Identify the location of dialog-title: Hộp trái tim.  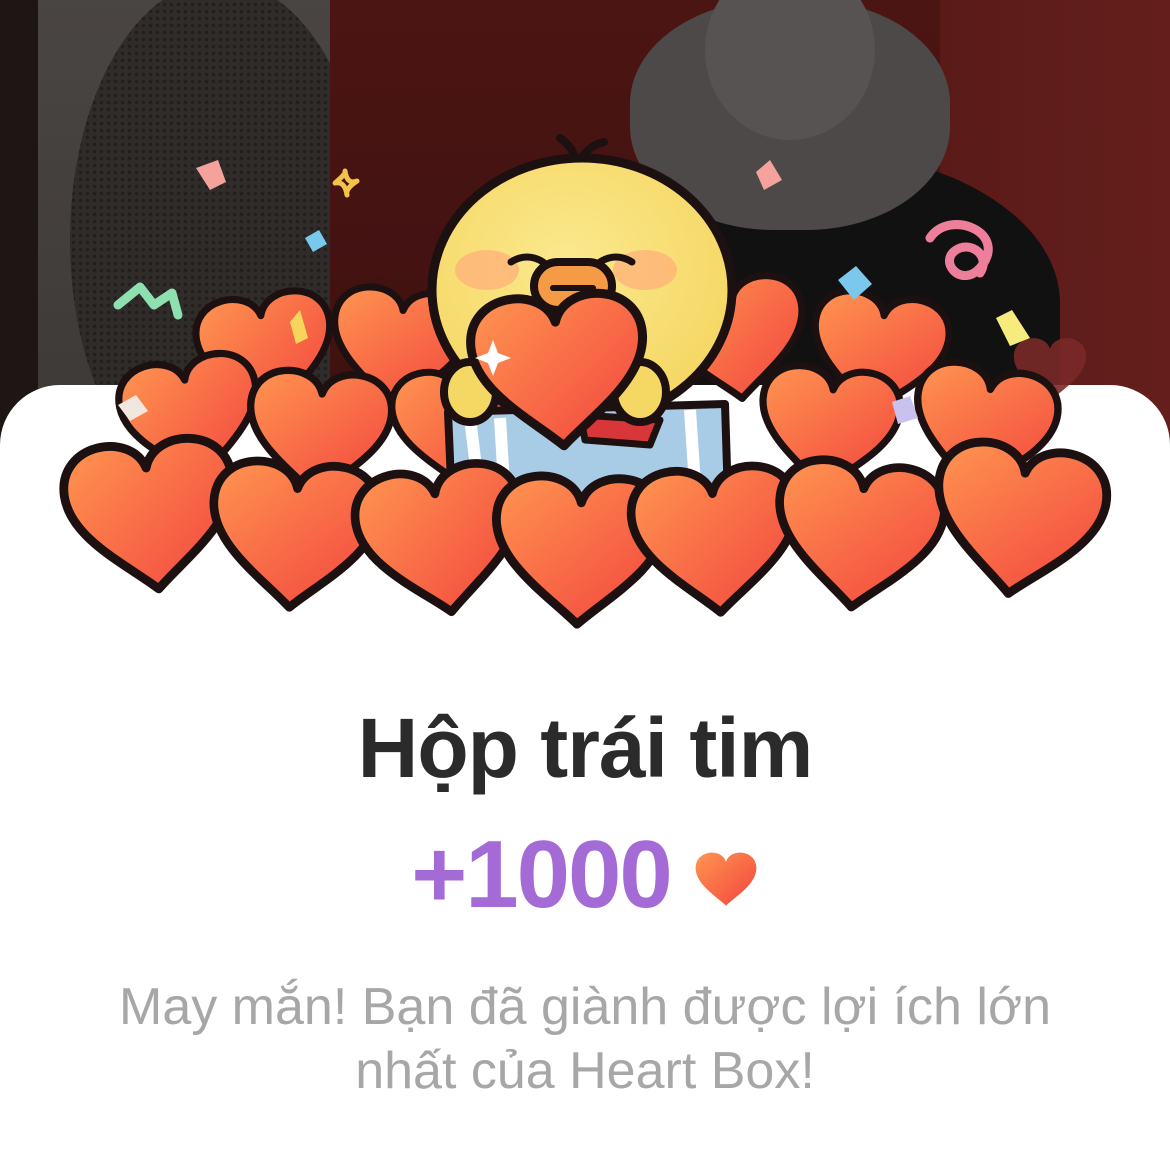
(585, 748).